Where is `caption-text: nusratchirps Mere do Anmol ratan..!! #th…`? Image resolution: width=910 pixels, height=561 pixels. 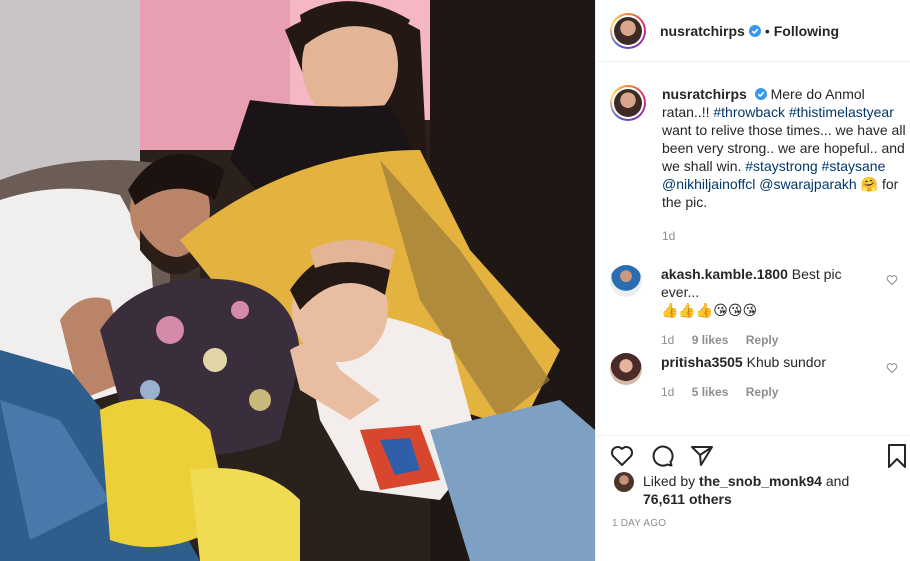
caption-text: nusratchirps Mere do Anmol ratan..!! #th… is located at coordinates (786, 148).